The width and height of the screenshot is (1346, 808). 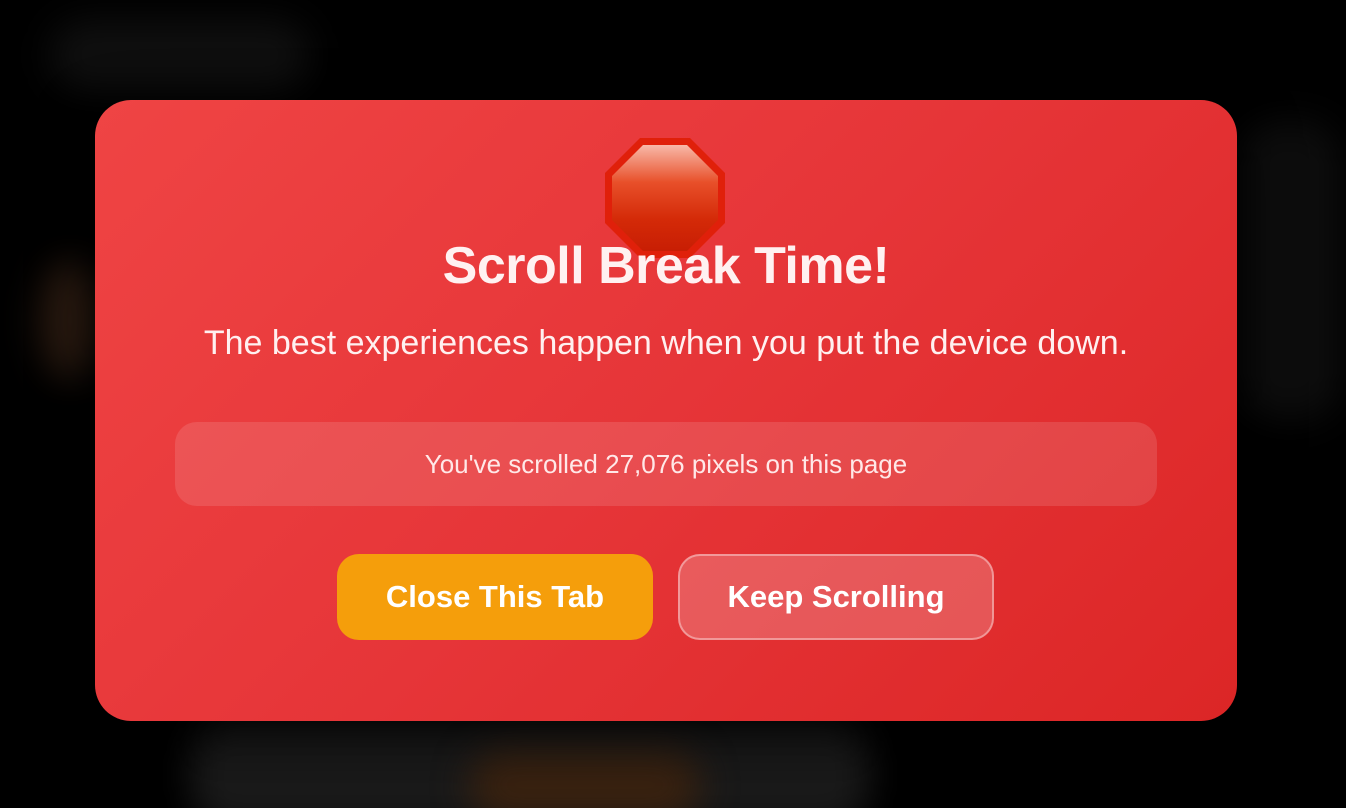 I want to click on close-tab-button: Close This Tab, so click(x=495, y=597).